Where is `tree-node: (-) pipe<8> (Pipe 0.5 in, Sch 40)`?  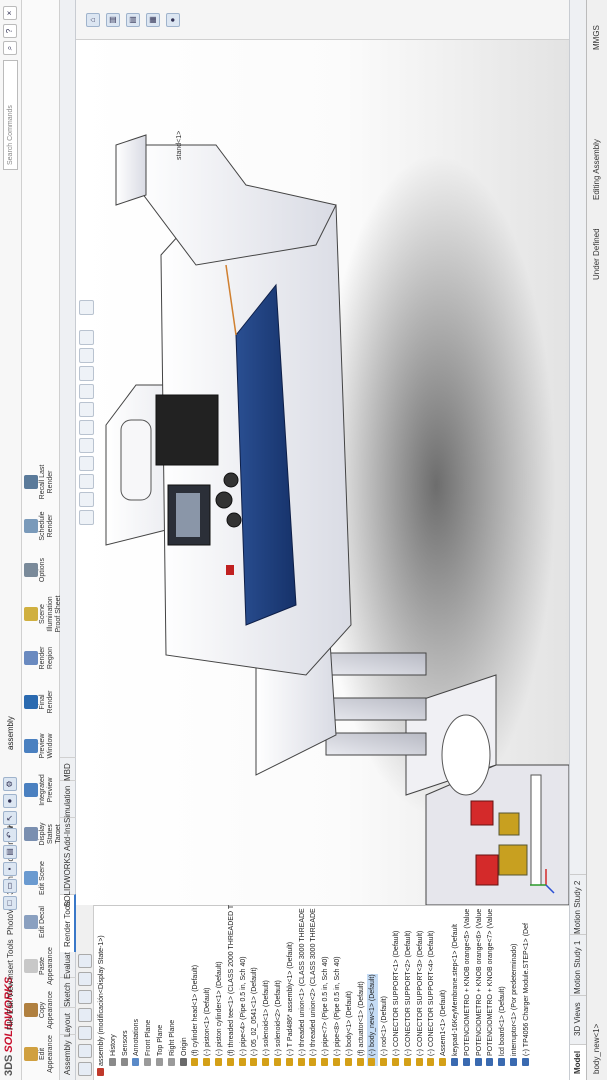 tree-node: (-) pipe<8> (Pipe 0.5 in, Sch 40) is located at coordinates (337, 1011).